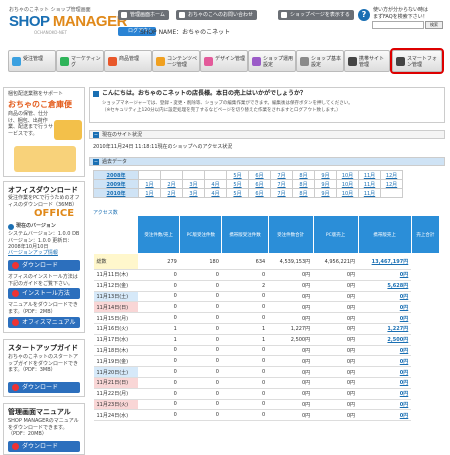  I want to click on startup-heading: スタートアップガイド, so click(43, 348).